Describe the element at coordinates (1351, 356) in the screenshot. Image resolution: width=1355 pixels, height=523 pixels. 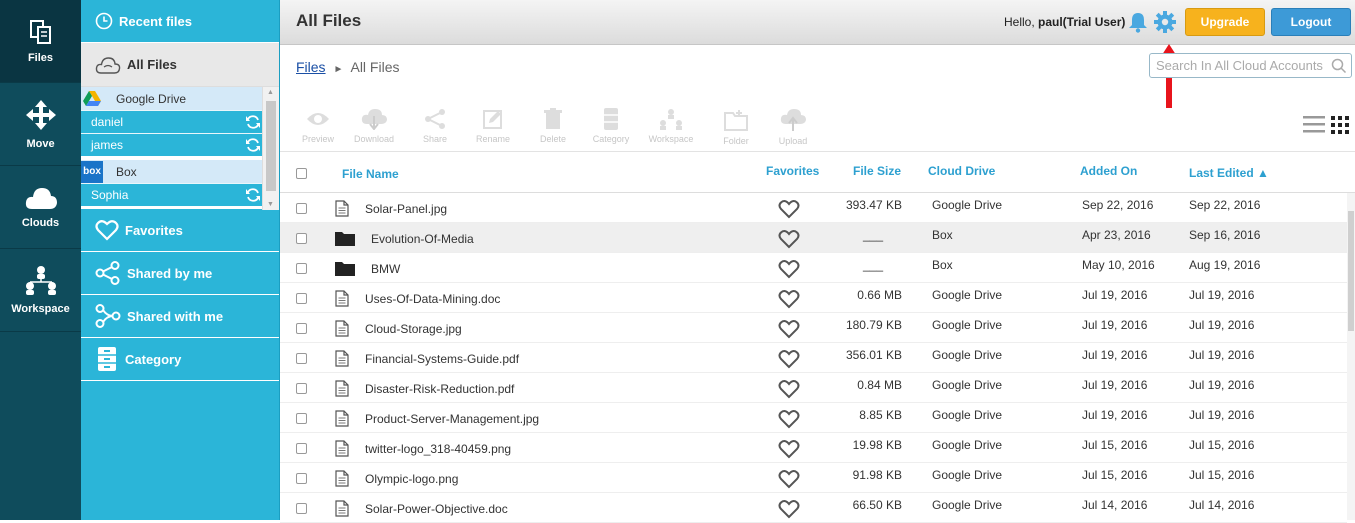
I see `table-scrollbar` at that location.